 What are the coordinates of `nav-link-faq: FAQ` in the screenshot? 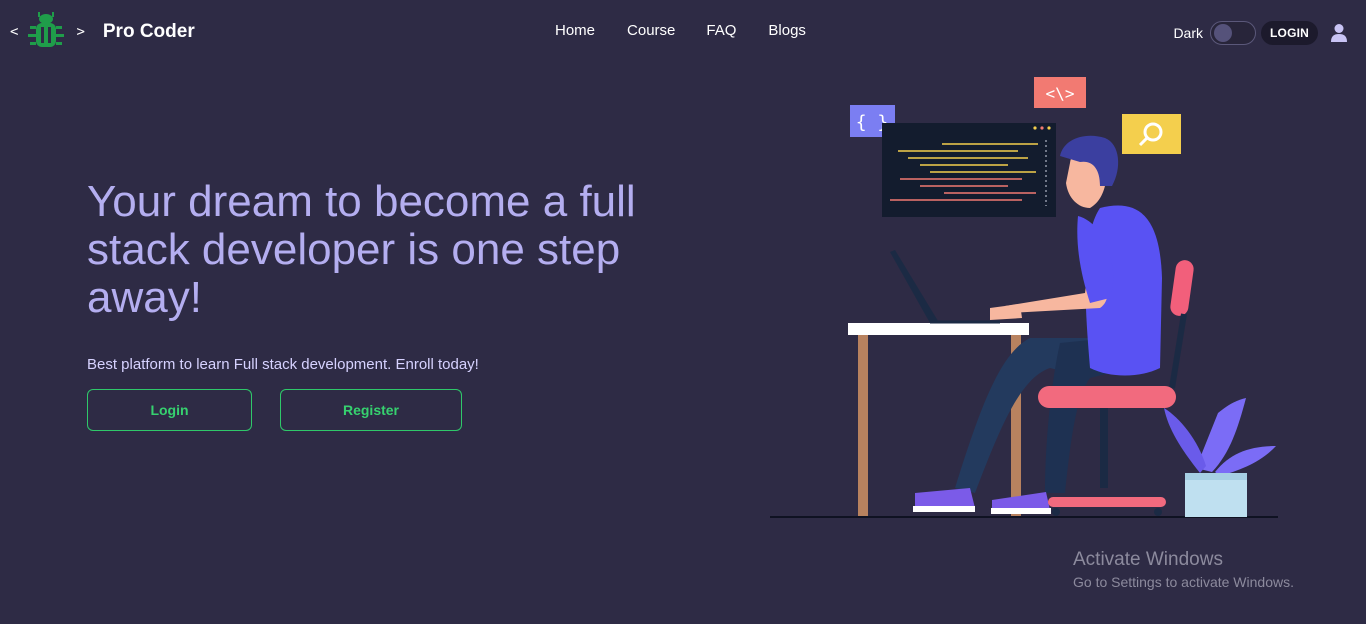 It's located at (721, 30).